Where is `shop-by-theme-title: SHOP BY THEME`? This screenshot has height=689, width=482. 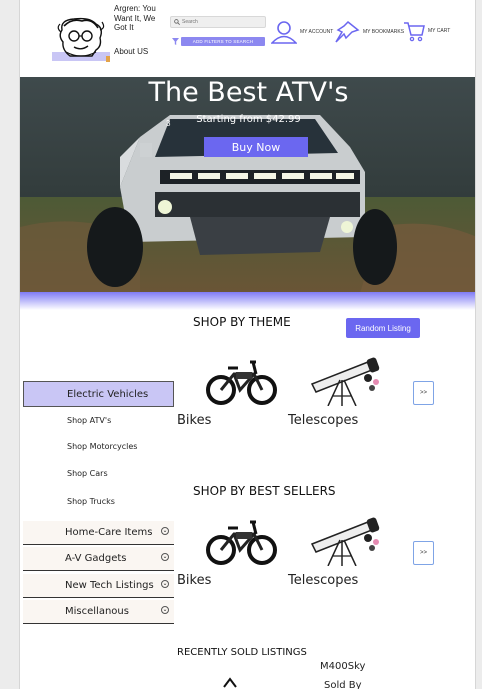
shop-by-theme-title: SHOP BY THEME is located at coordinates (242, 322).